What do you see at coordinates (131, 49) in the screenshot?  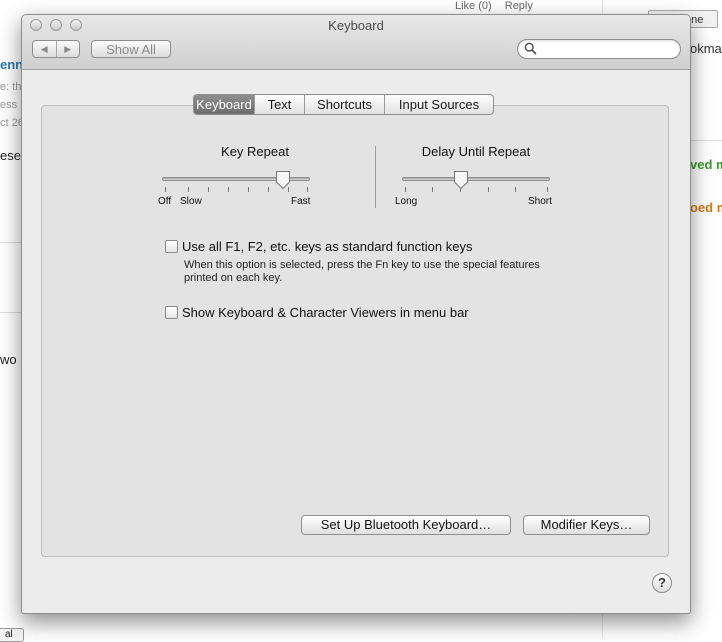 I see `show-all-button: Show All` at bounding box center [131, 49].